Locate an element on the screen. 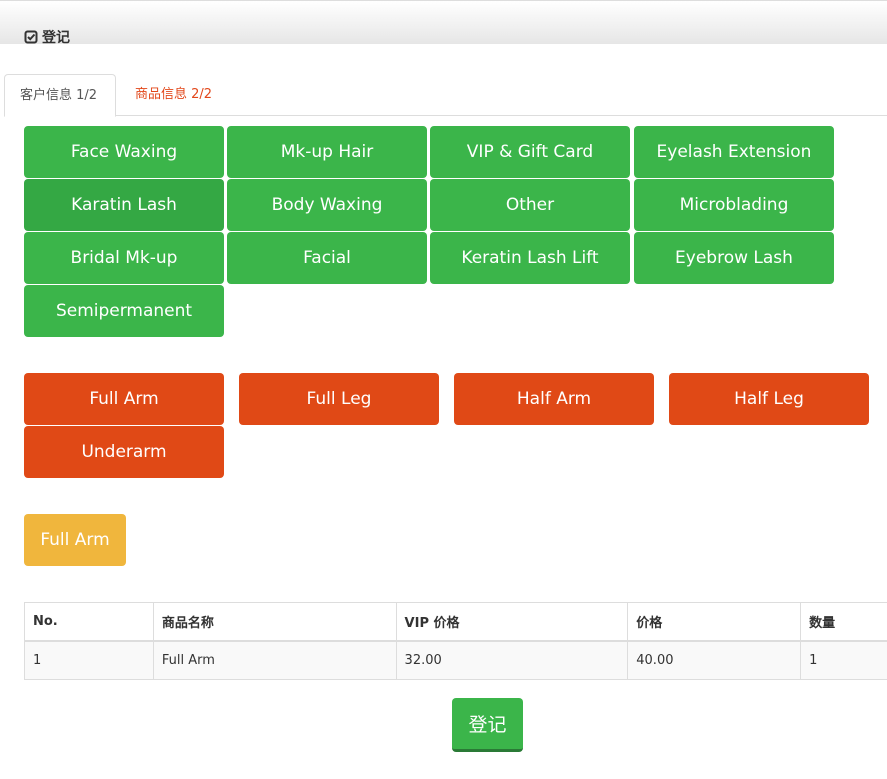 The height and width of the screenshot is (779, 887). cell-price: 40.00 is located at coordinates (714, 660).